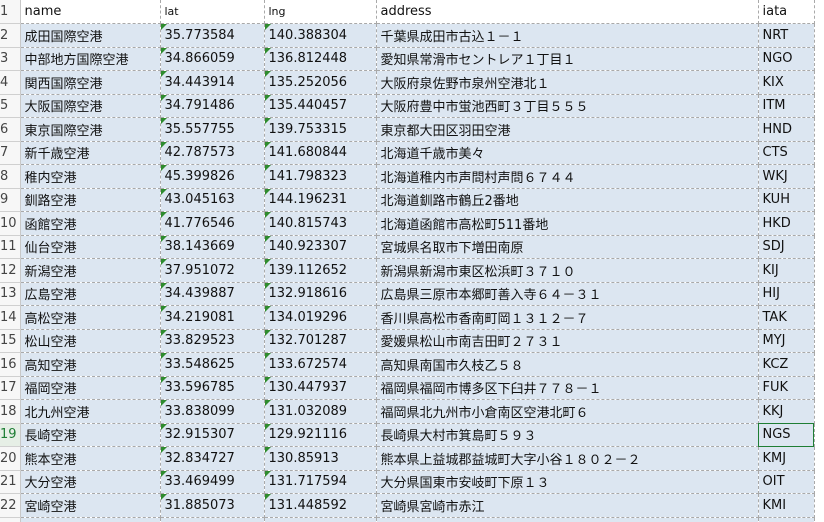  I want to click on row-number: 6, so click(10, 129).